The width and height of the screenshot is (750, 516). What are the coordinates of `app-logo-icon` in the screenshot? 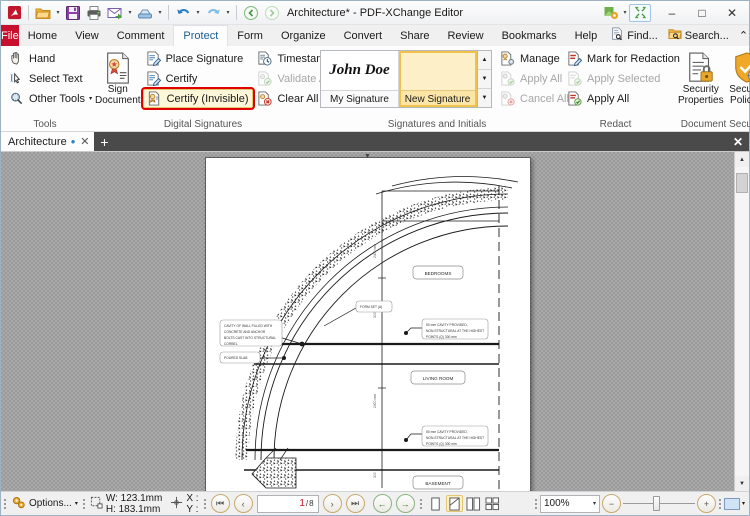 It's located at (14, 13).